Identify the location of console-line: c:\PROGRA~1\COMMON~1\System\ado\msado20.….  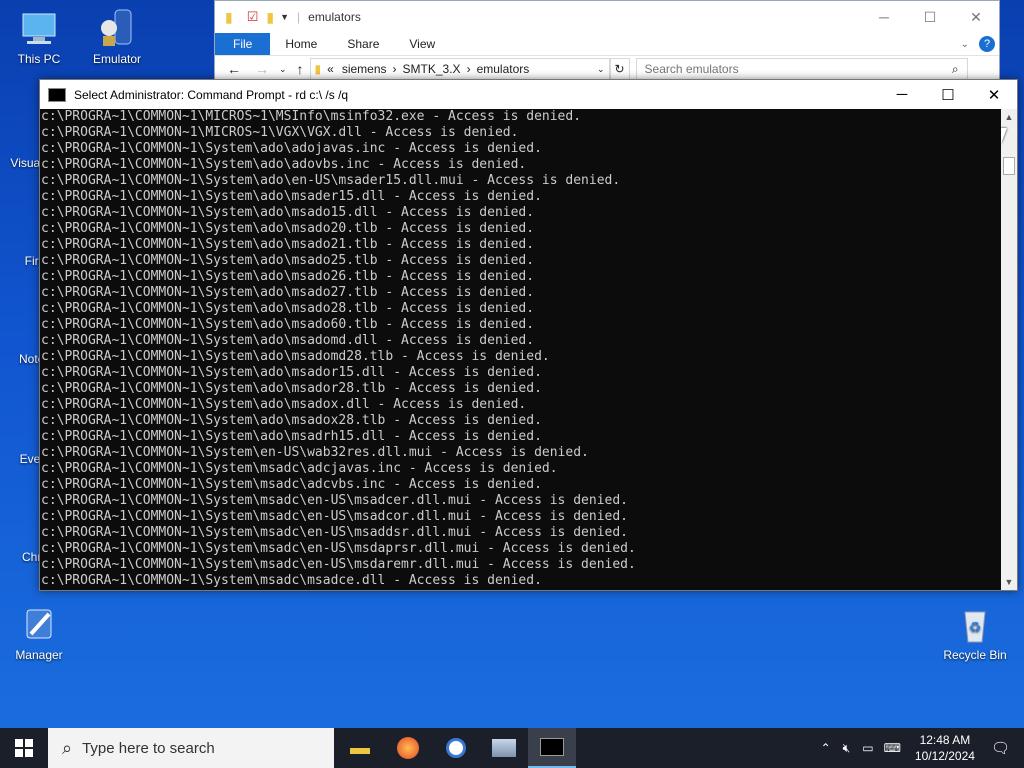
(288, 228).